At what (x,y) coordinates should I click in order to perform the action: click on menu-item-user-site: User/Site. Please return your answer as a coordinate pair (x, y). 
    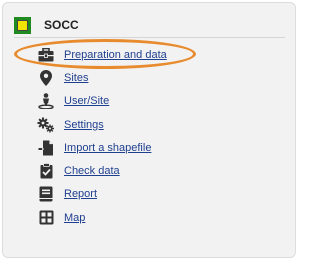
    Looking at the image, I should click on (162, 101).